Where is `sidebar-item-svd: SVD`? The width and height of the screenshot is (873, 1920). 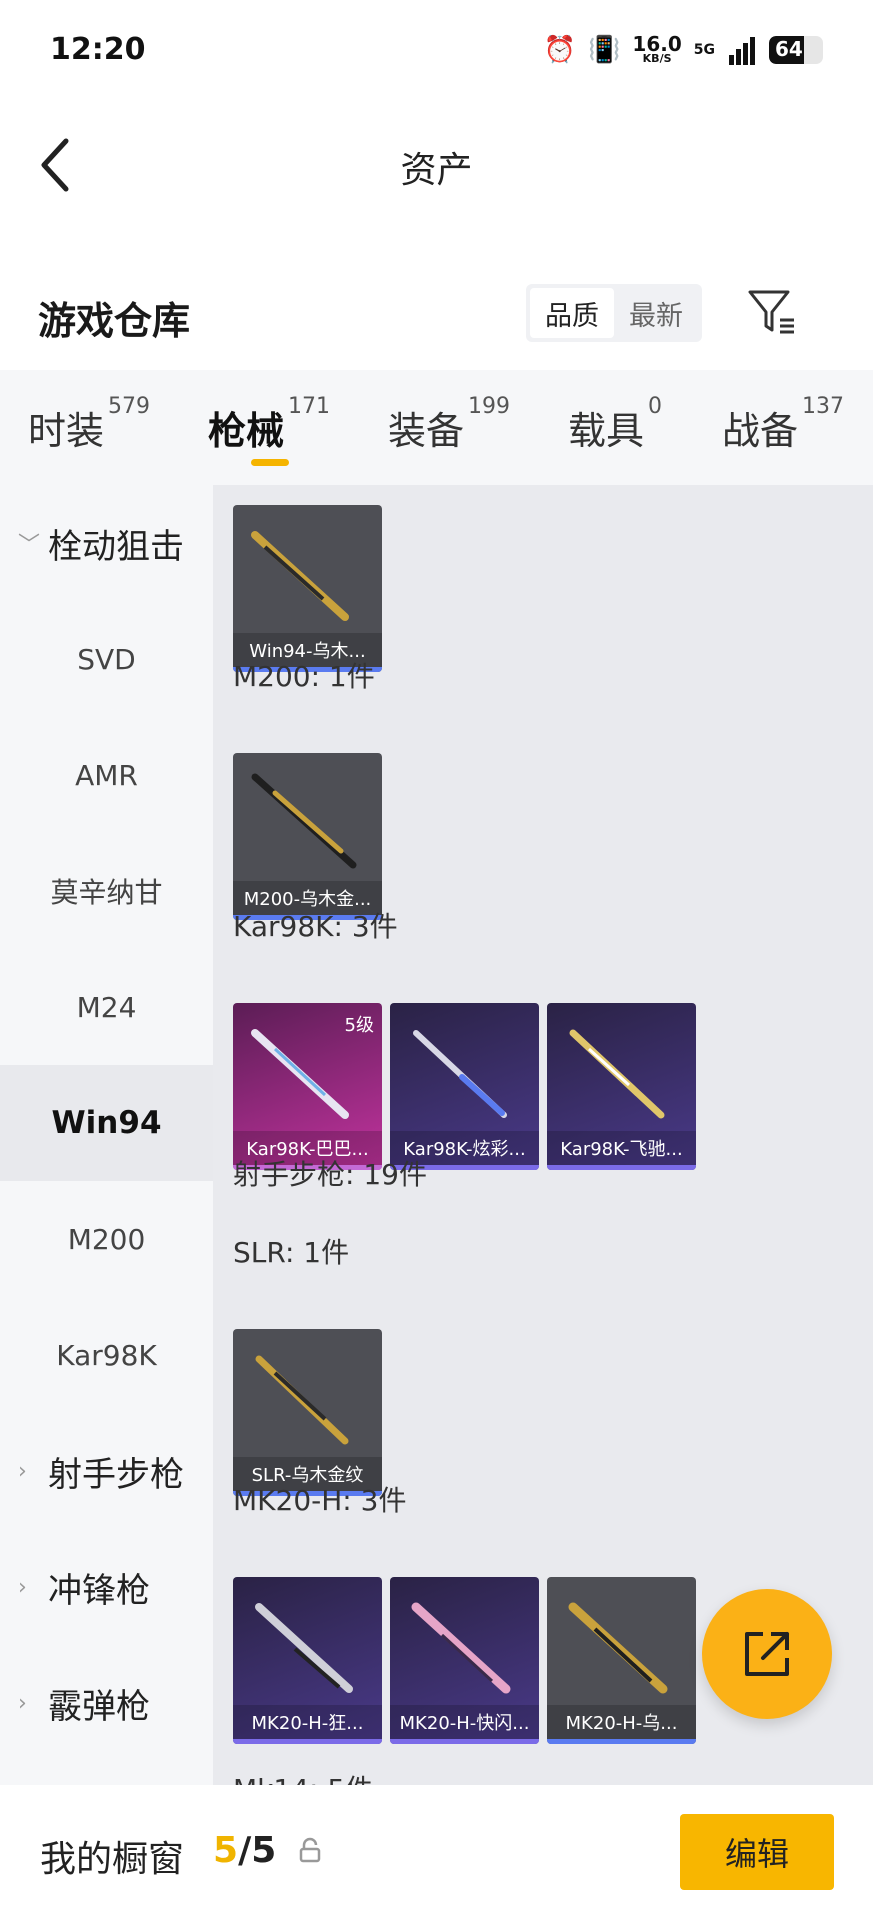 sidebar-item-svd: SVD is located at coordinates (106, 659).